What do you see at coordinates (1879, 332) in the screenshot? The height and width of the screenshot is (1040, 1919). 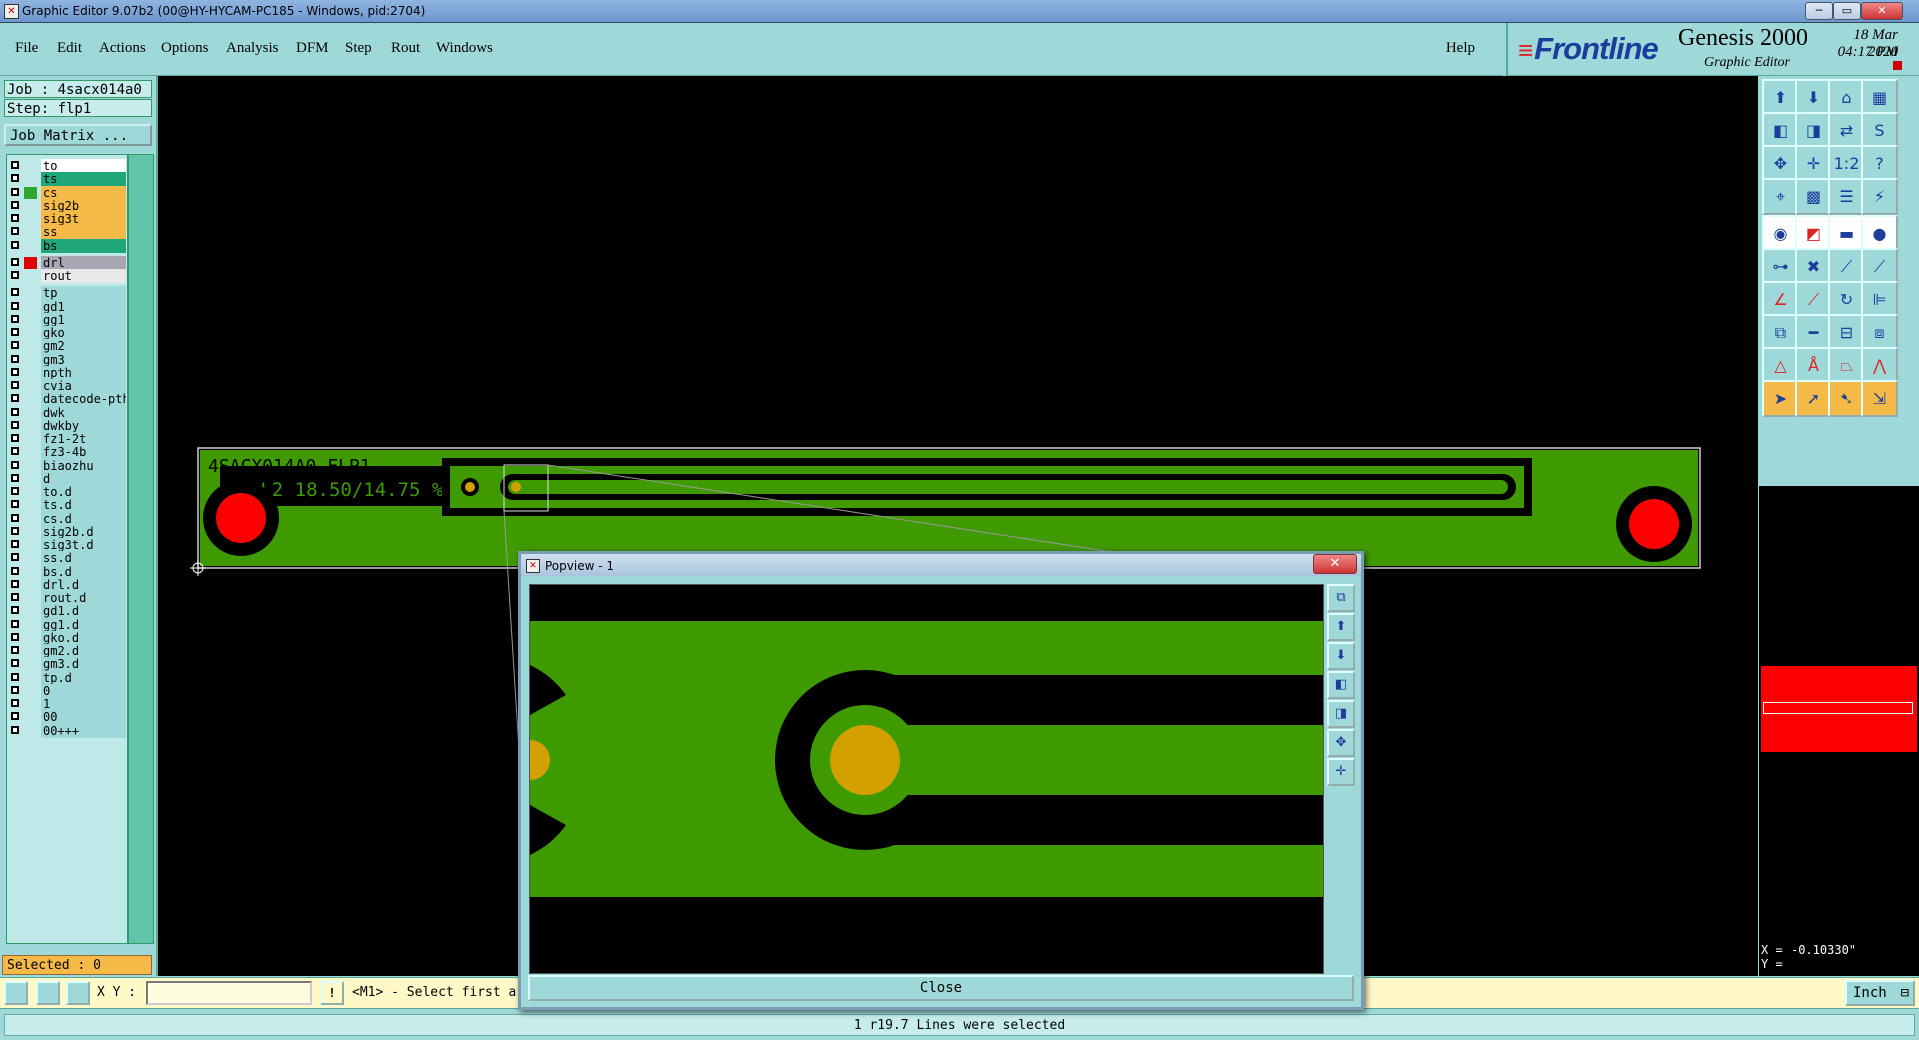 I see `group-button: ⧈` at bounding box center [1879, 332].